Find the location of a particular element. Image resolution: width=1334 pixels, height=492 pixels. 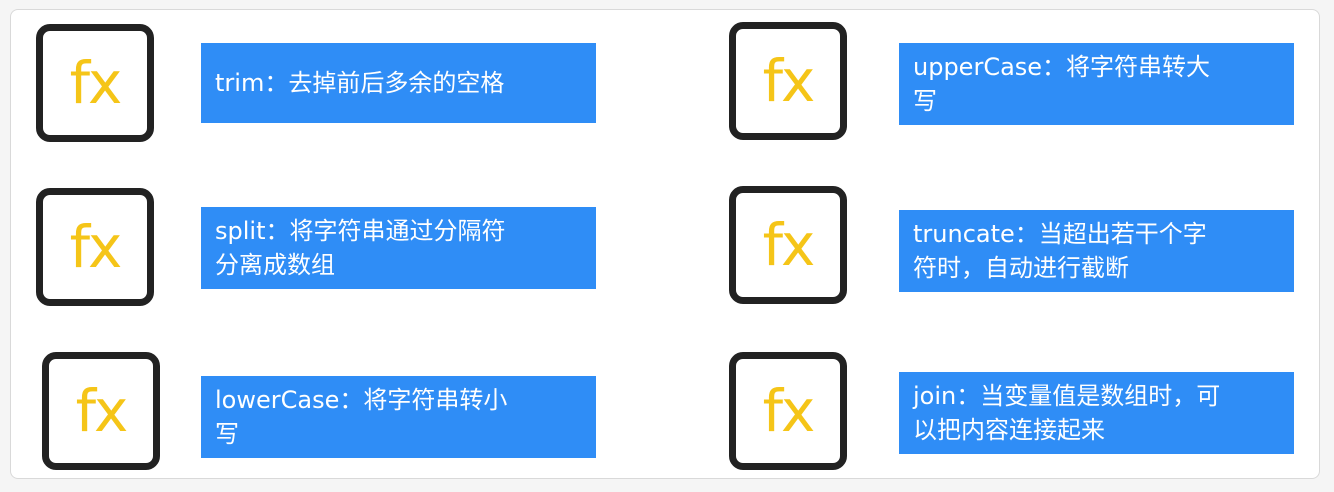

function-label-lowercase: lowerCase：将字符串转小 写 is located at coordinates (398, 417).